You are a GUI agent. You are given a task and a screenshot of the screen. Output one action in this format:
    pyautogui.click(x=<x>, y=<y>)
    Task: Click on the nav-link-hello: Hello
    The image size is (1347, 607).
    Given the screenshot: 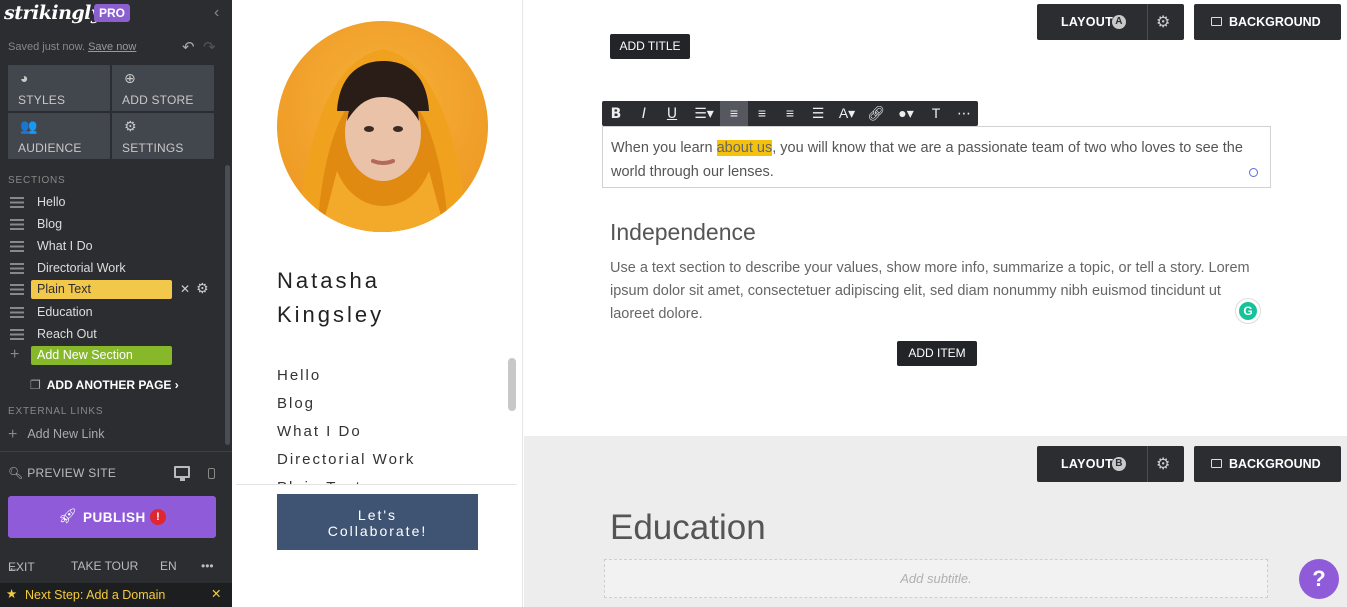 What is the action you would take?
    pyautogui.click(x=387, y=376)
    